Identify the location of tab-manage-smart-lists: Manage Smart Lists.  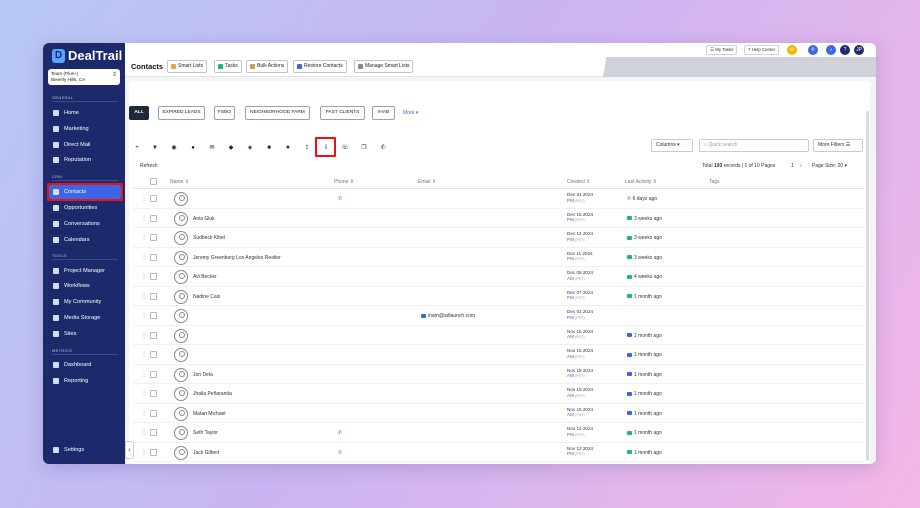
(384, 66).